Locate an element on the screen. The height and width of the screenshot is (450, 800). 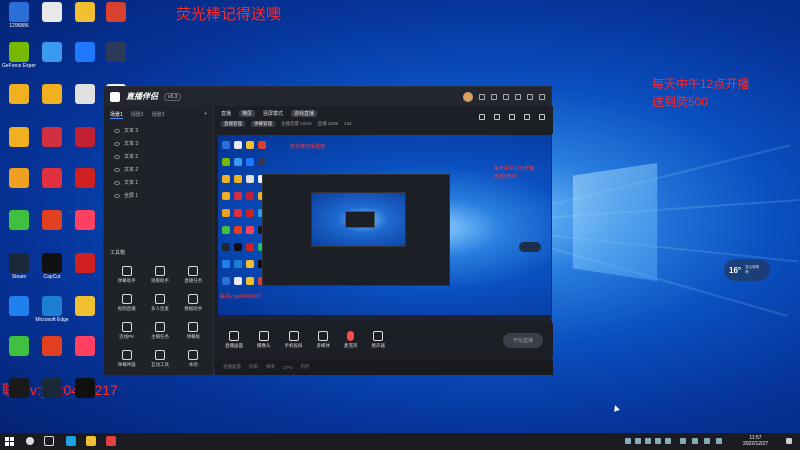
tool-button: 弹幕助手 is located at coordinates (126, 275).